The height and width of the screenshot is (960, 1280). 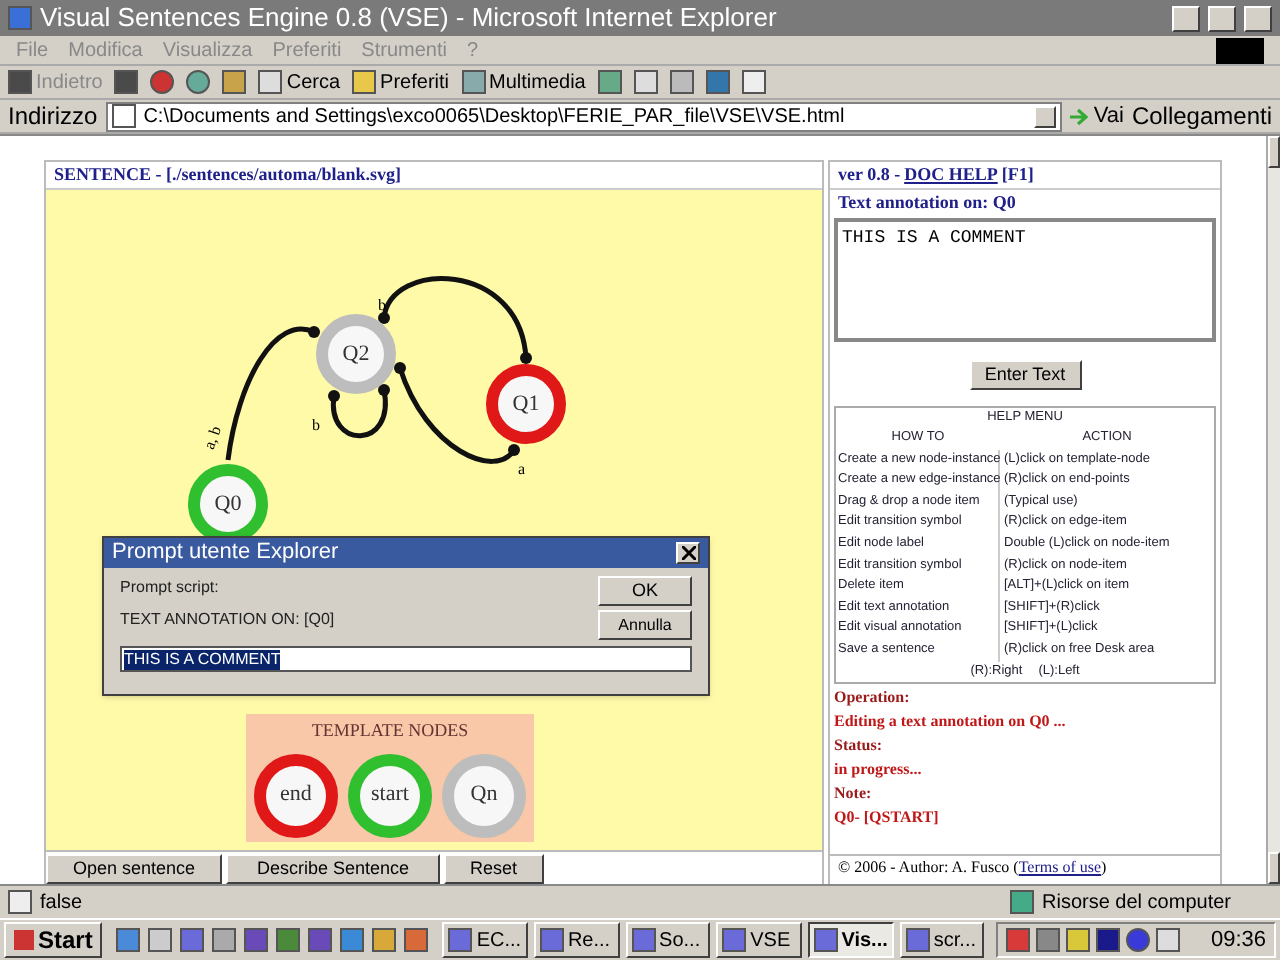 What do you see at coordinates (859, 746) in the screenshot?
I see `status-label: Status:` at bounding box center [859, 746].